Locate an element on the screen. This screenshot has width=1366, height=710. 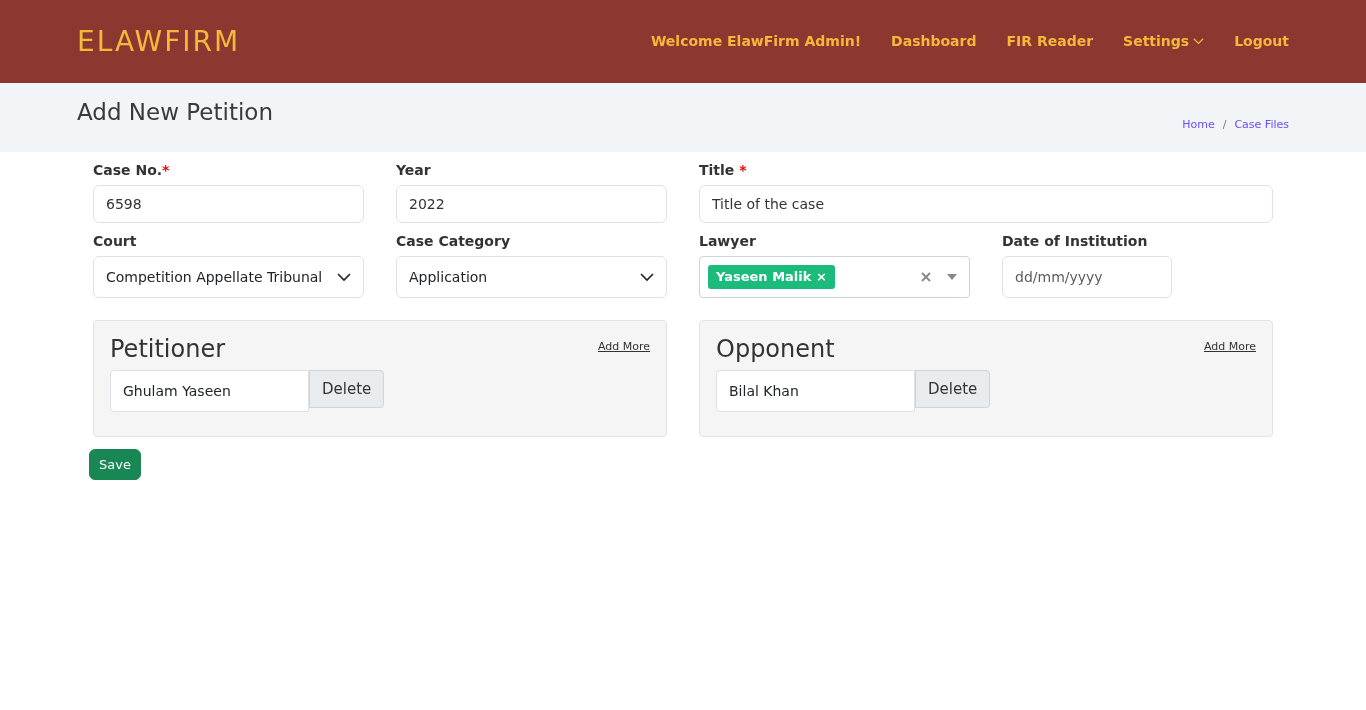
field-label: Case Category is located at coordinates (453, 241).